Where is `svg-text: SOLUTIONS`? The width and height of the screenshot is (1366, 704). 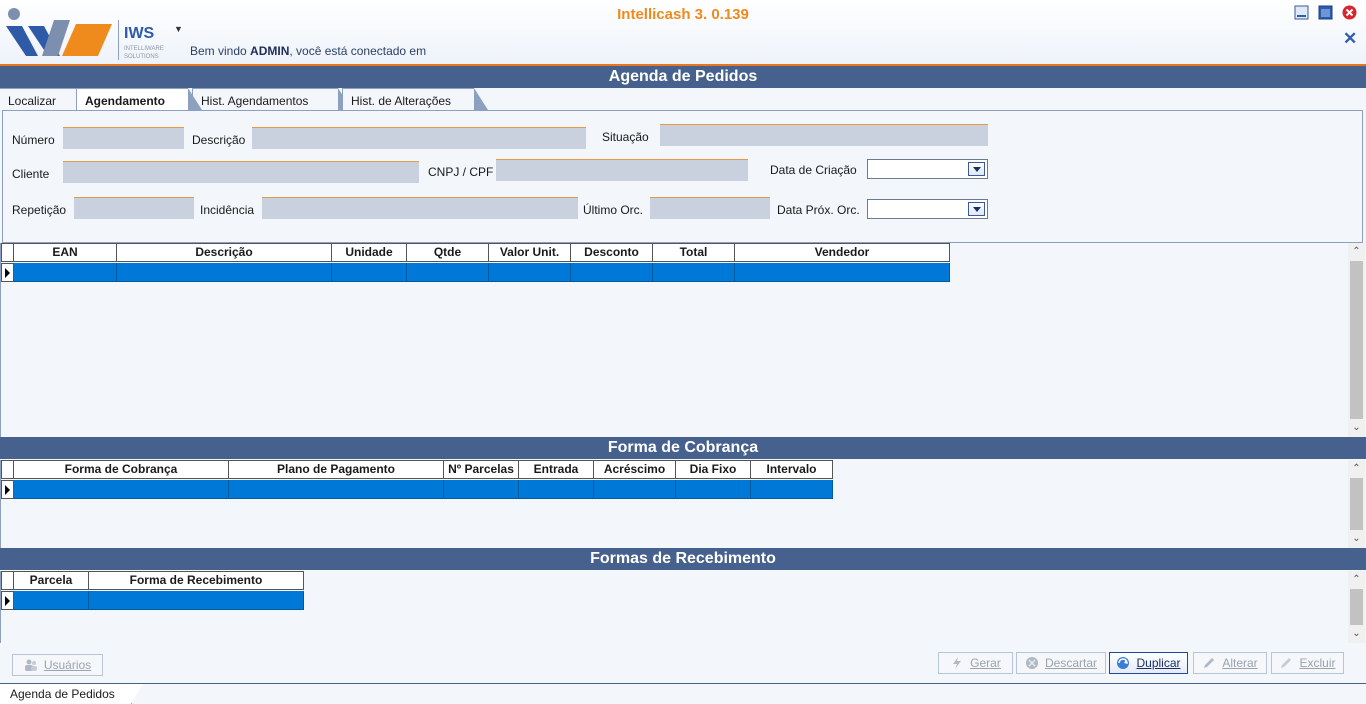
svg-text: SOLUTIONS is located at coordinates (141, 57).